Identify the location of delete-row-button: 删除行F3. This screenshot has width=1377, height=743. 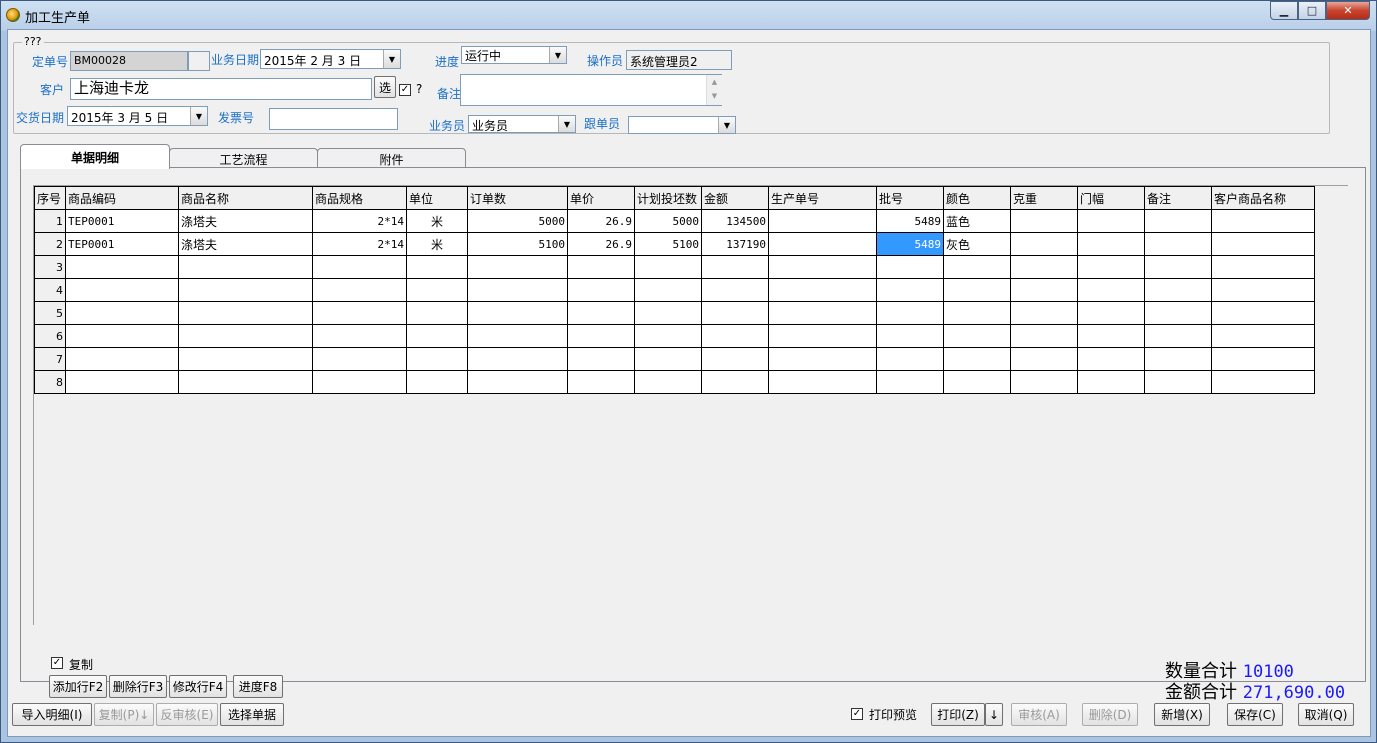
(138, 686).